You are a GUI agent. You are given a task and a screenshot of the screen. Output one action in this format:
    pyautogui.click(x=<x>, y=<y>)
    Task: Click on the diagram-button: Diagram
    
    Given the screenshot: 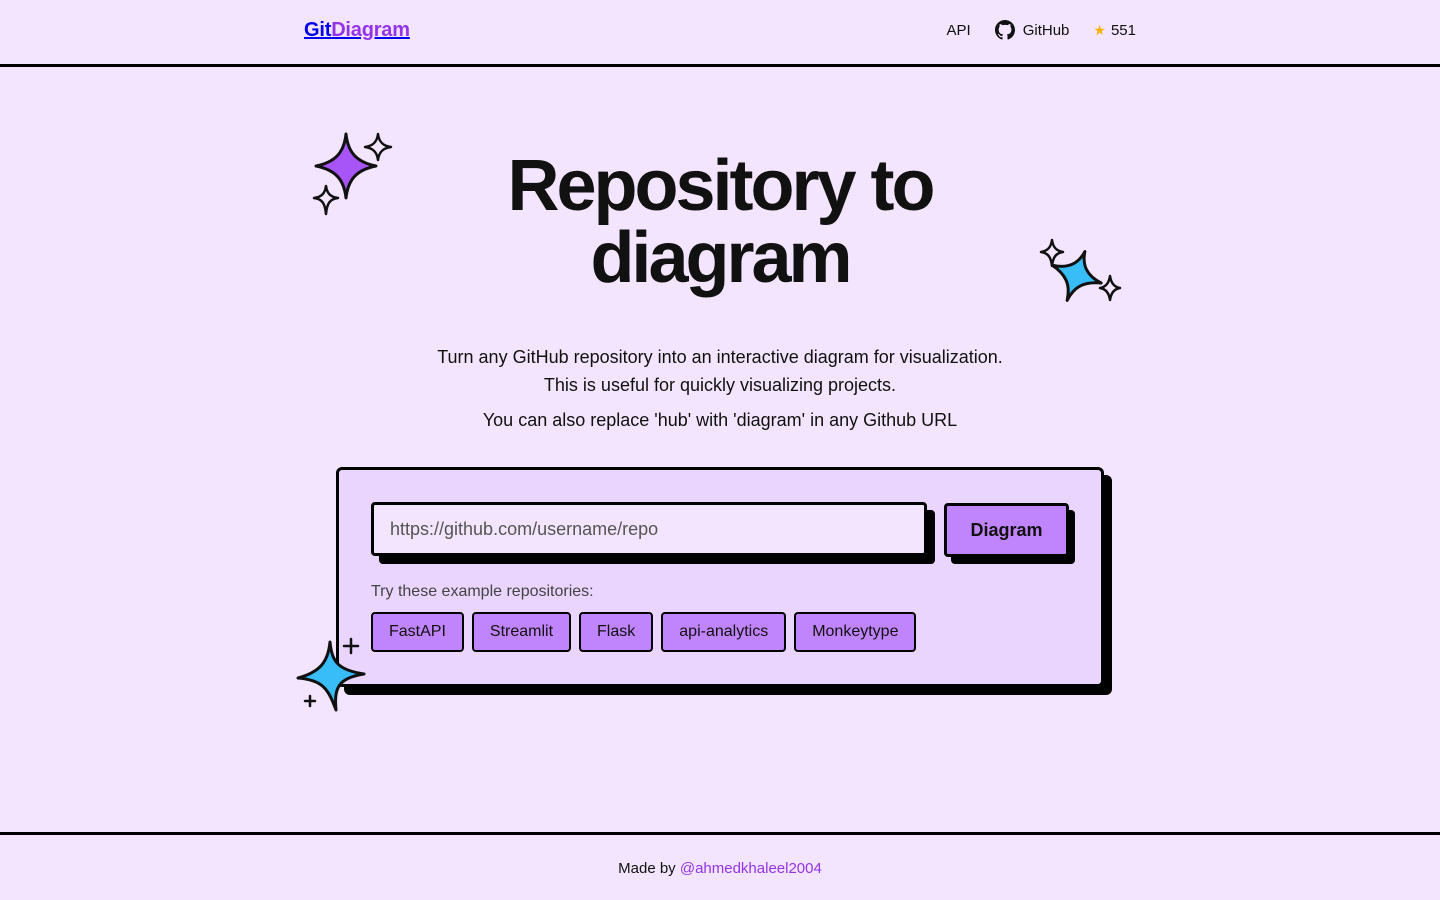 What is the action you would take?
    pyautogui.click(x=1006, y=530)
    